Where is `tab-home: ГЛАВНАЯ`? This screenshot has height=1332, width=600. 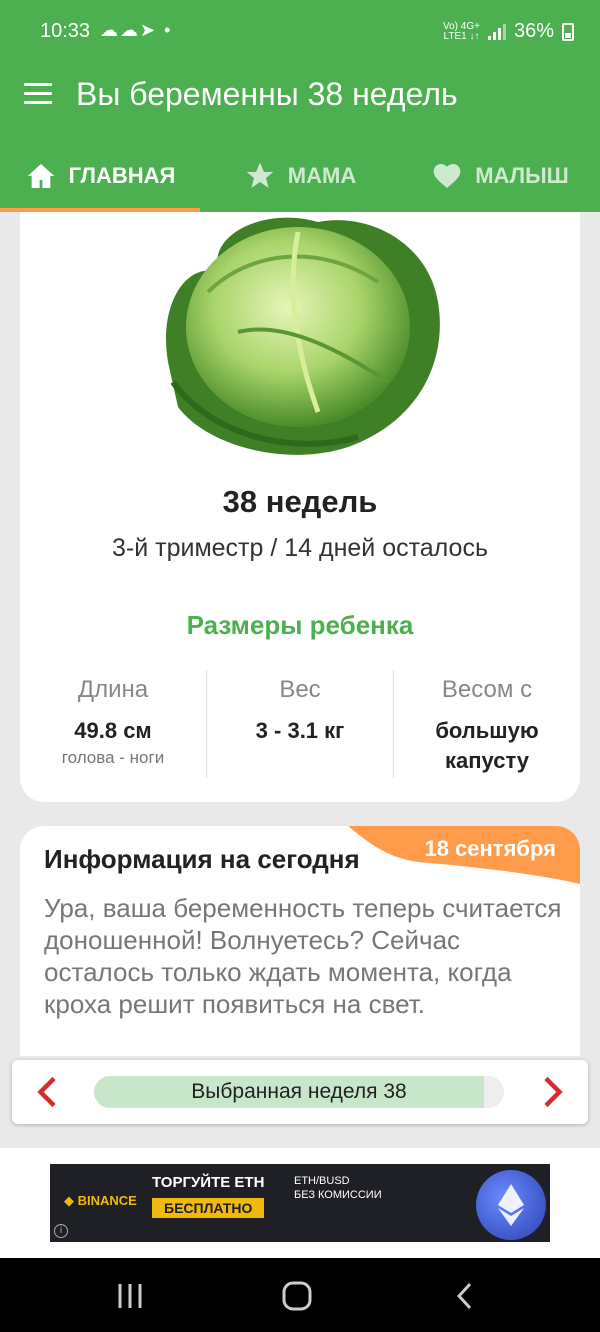 tab-home: ГЛАВНАЯ is located at coordinates (100, 176).